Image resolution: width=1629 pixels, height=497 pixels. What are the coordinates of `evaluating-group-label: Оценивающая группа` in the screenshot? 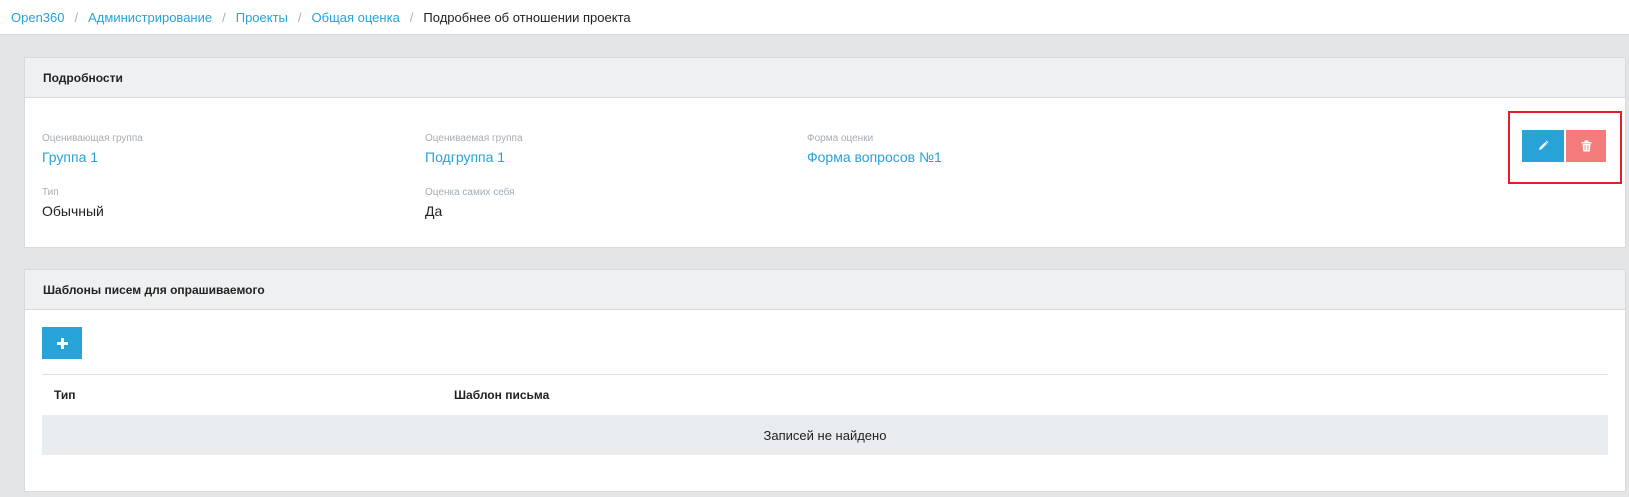 It's located at (92, 138).